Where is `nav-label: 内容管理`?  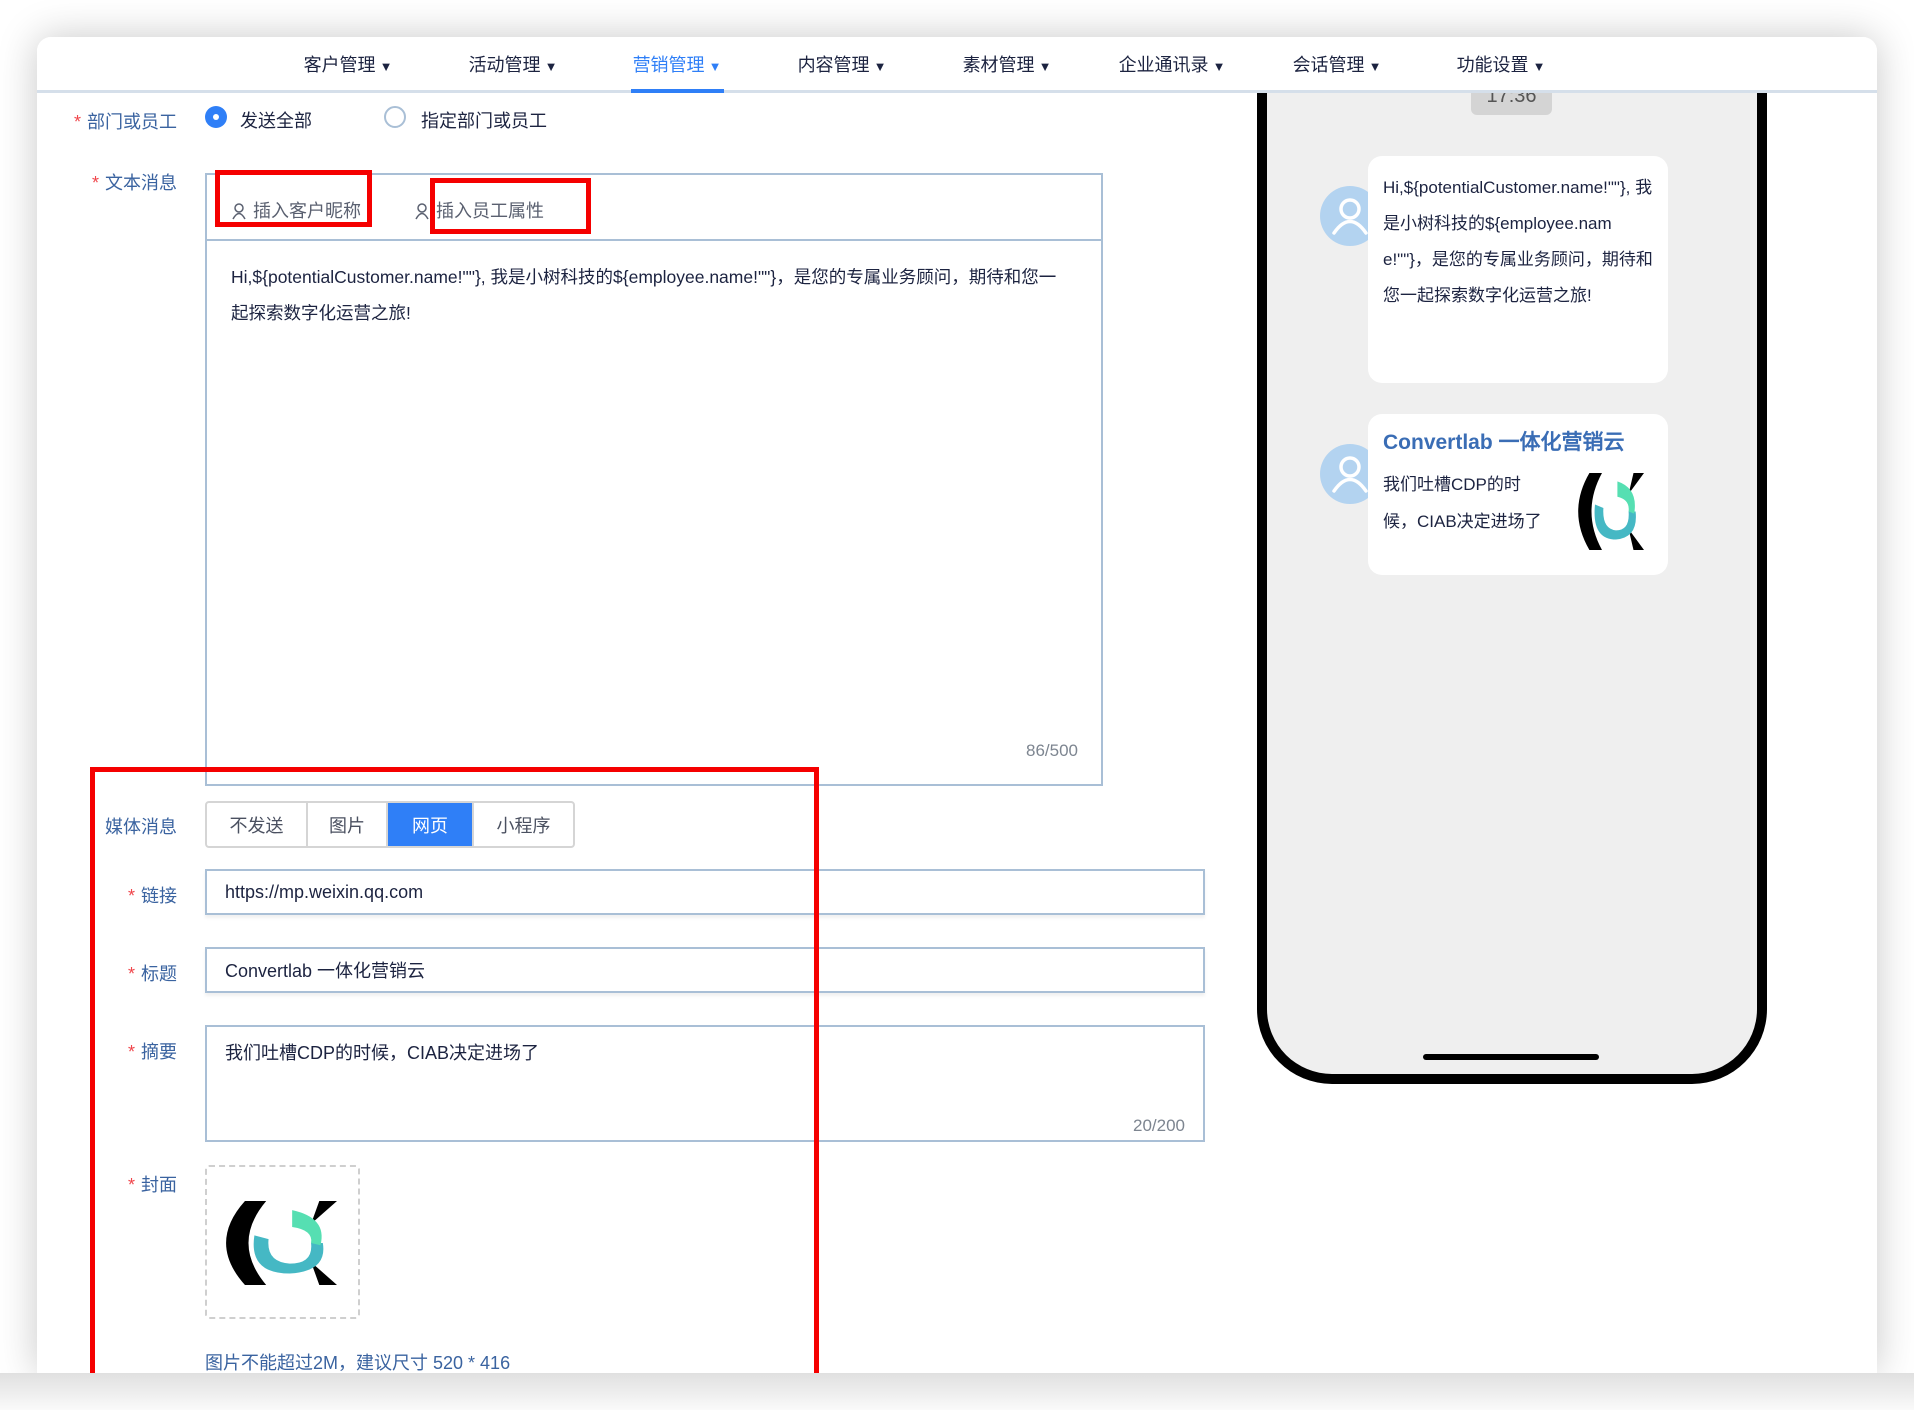
nav-label: 内容管理 is located at coordinates (833, 65).